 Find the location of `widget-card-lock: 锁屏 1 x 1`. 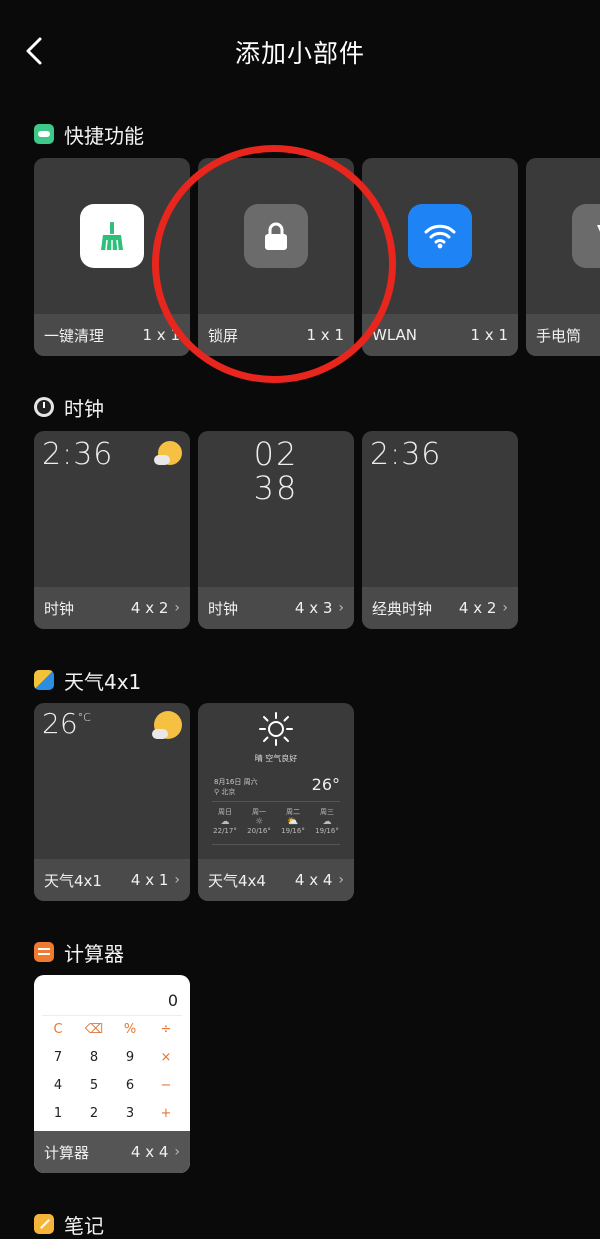

widget-card-lock: 锁屏 1 x 1 is located at coordinates (276, 257).